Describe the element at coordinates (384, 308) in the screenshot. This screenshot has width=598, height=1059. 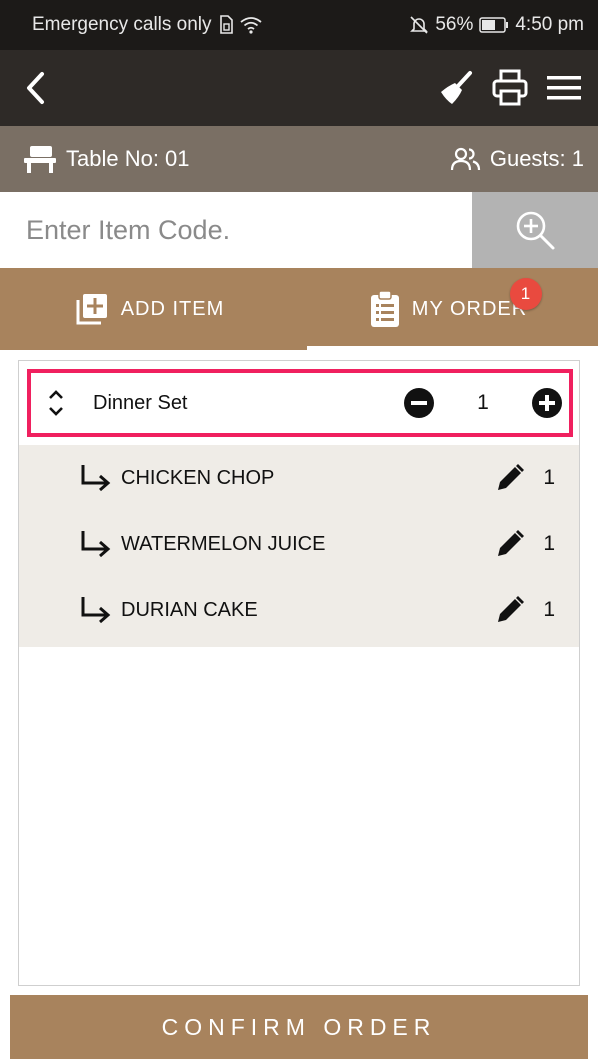
I see `clipboard-list-icon` at that location.